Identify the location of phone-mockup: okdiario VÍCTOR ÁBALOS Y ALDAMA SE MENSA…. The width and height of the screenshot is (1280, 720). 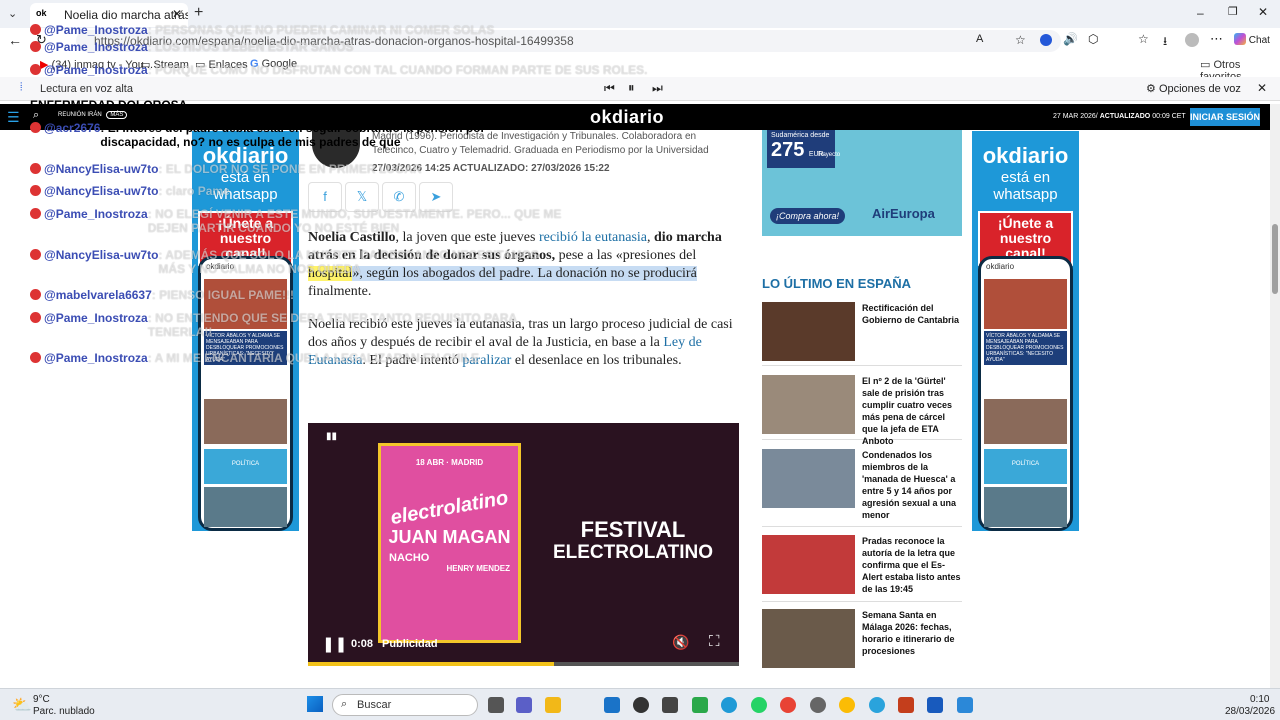
(1025, 393).